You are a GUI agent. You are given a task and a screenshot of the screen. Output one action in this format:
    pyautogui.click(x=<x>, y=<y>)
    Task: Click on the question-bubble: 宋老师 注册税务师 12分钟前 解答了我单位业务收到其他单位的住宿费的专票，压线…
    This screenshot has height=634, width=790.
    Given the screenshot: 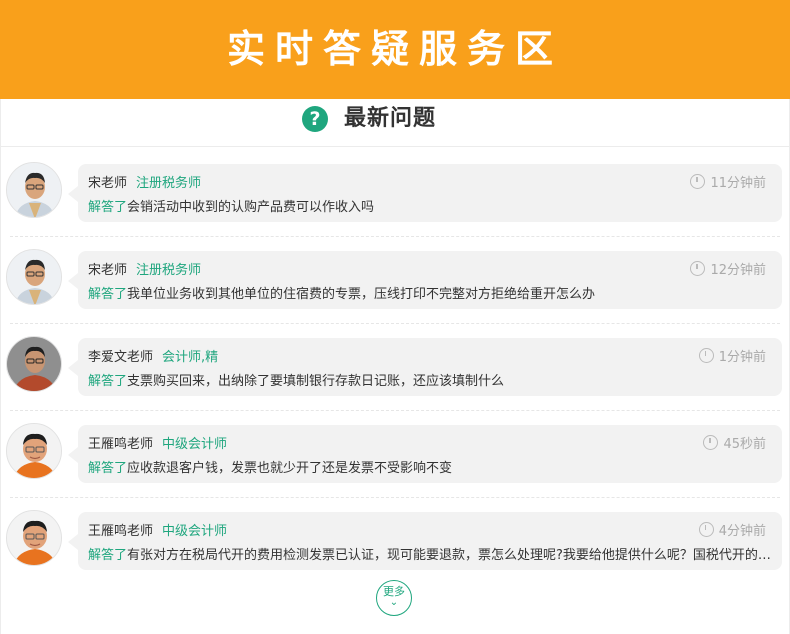 What is the action you would take?
    pyautogui.click(x=425, y=280)
    